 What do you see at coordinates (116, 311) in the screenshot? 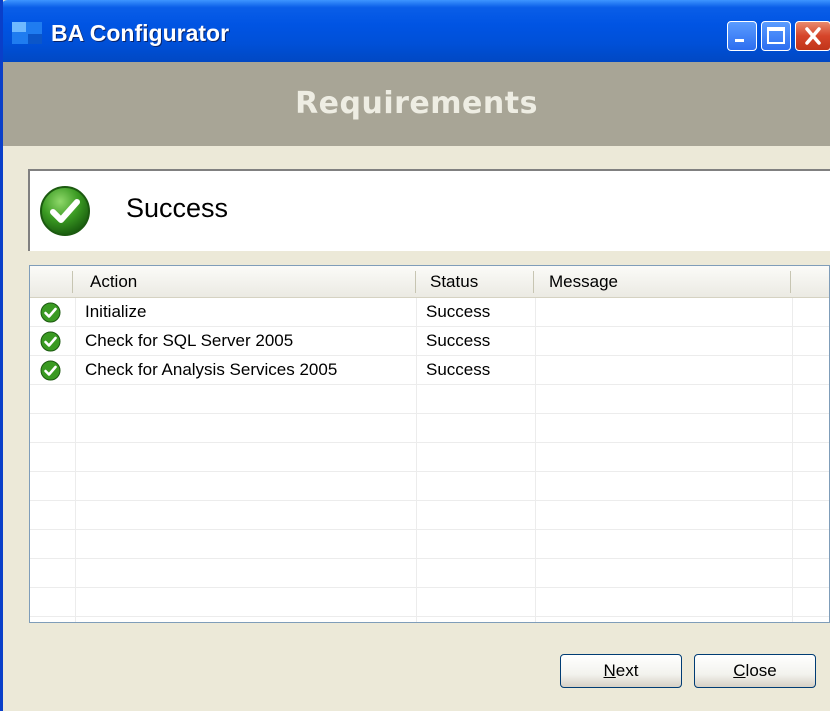
I see `cell-action: Initialize` at bounding box center [116, 311].